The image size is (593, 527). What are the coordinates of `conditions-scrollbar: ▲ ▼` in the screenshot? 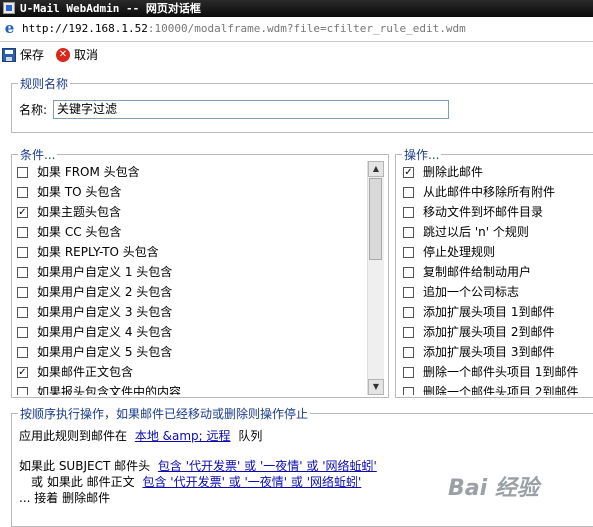 It's located at (375, 278).